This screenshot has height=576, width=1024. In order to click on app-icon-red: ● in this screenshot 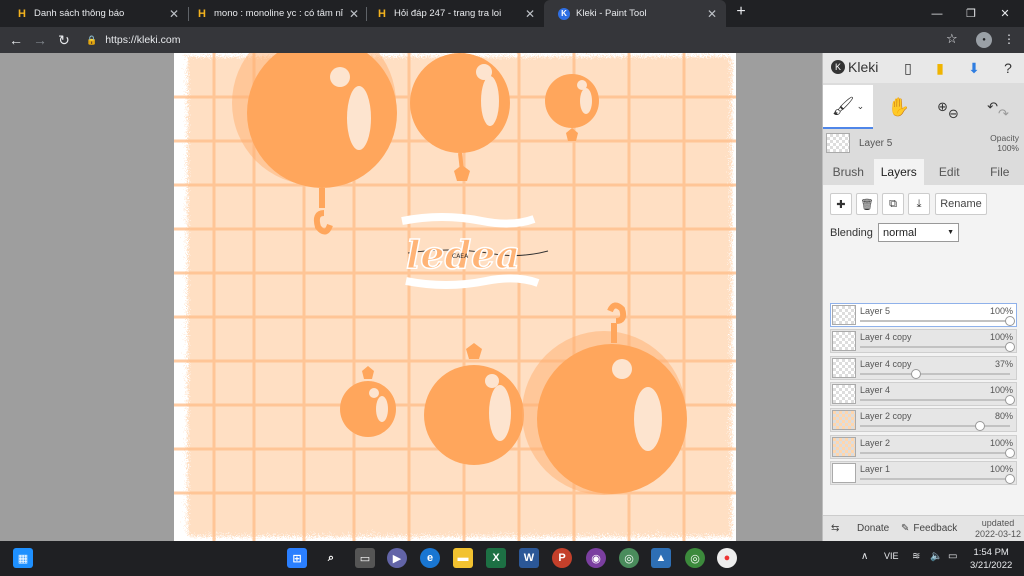, I will do `click(727, 558)`.